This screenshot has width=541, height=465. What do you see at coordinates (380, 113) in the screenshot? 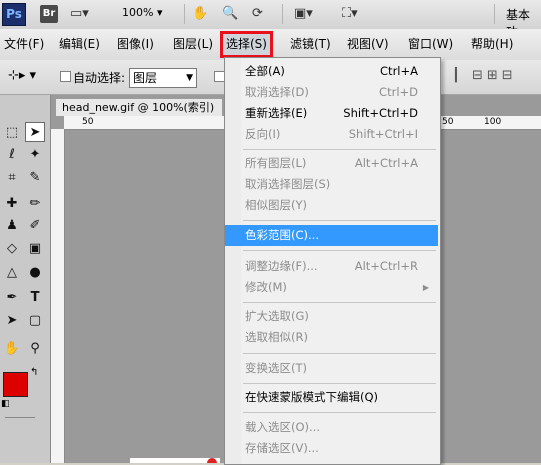
I see `menu-item-shortcut: Shift+Ctrl+D` at bounding box center [380, 113].